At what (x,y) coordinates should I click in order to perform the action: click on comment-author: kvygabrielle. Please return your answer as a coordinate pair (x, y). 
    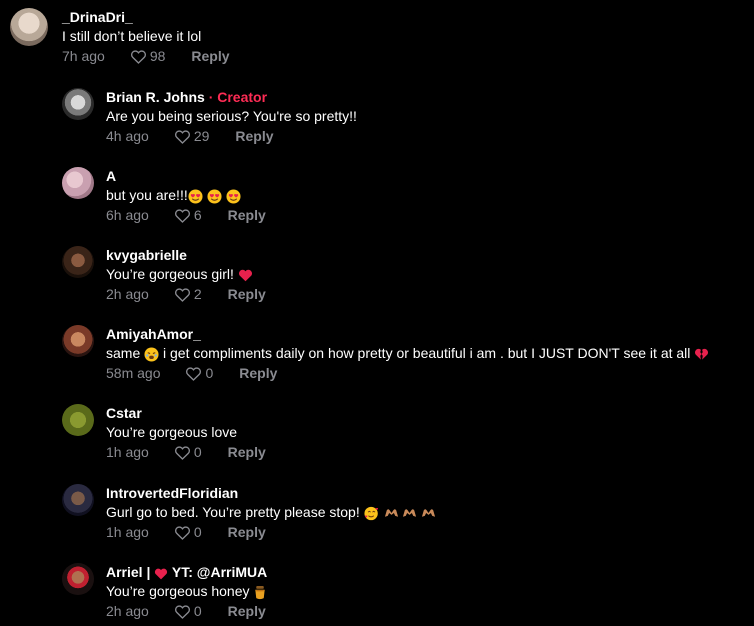
    Looking at the image, I should click on (186, 255).